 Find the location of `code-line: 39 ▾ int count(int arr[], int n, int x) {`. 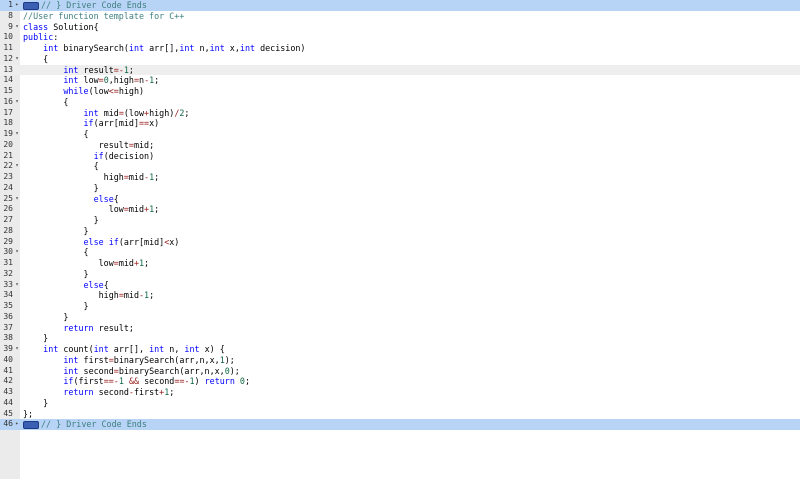

code-line: 39 ▾ int count(int arr[], int n, int x) { is located at coordinates (400, 349).